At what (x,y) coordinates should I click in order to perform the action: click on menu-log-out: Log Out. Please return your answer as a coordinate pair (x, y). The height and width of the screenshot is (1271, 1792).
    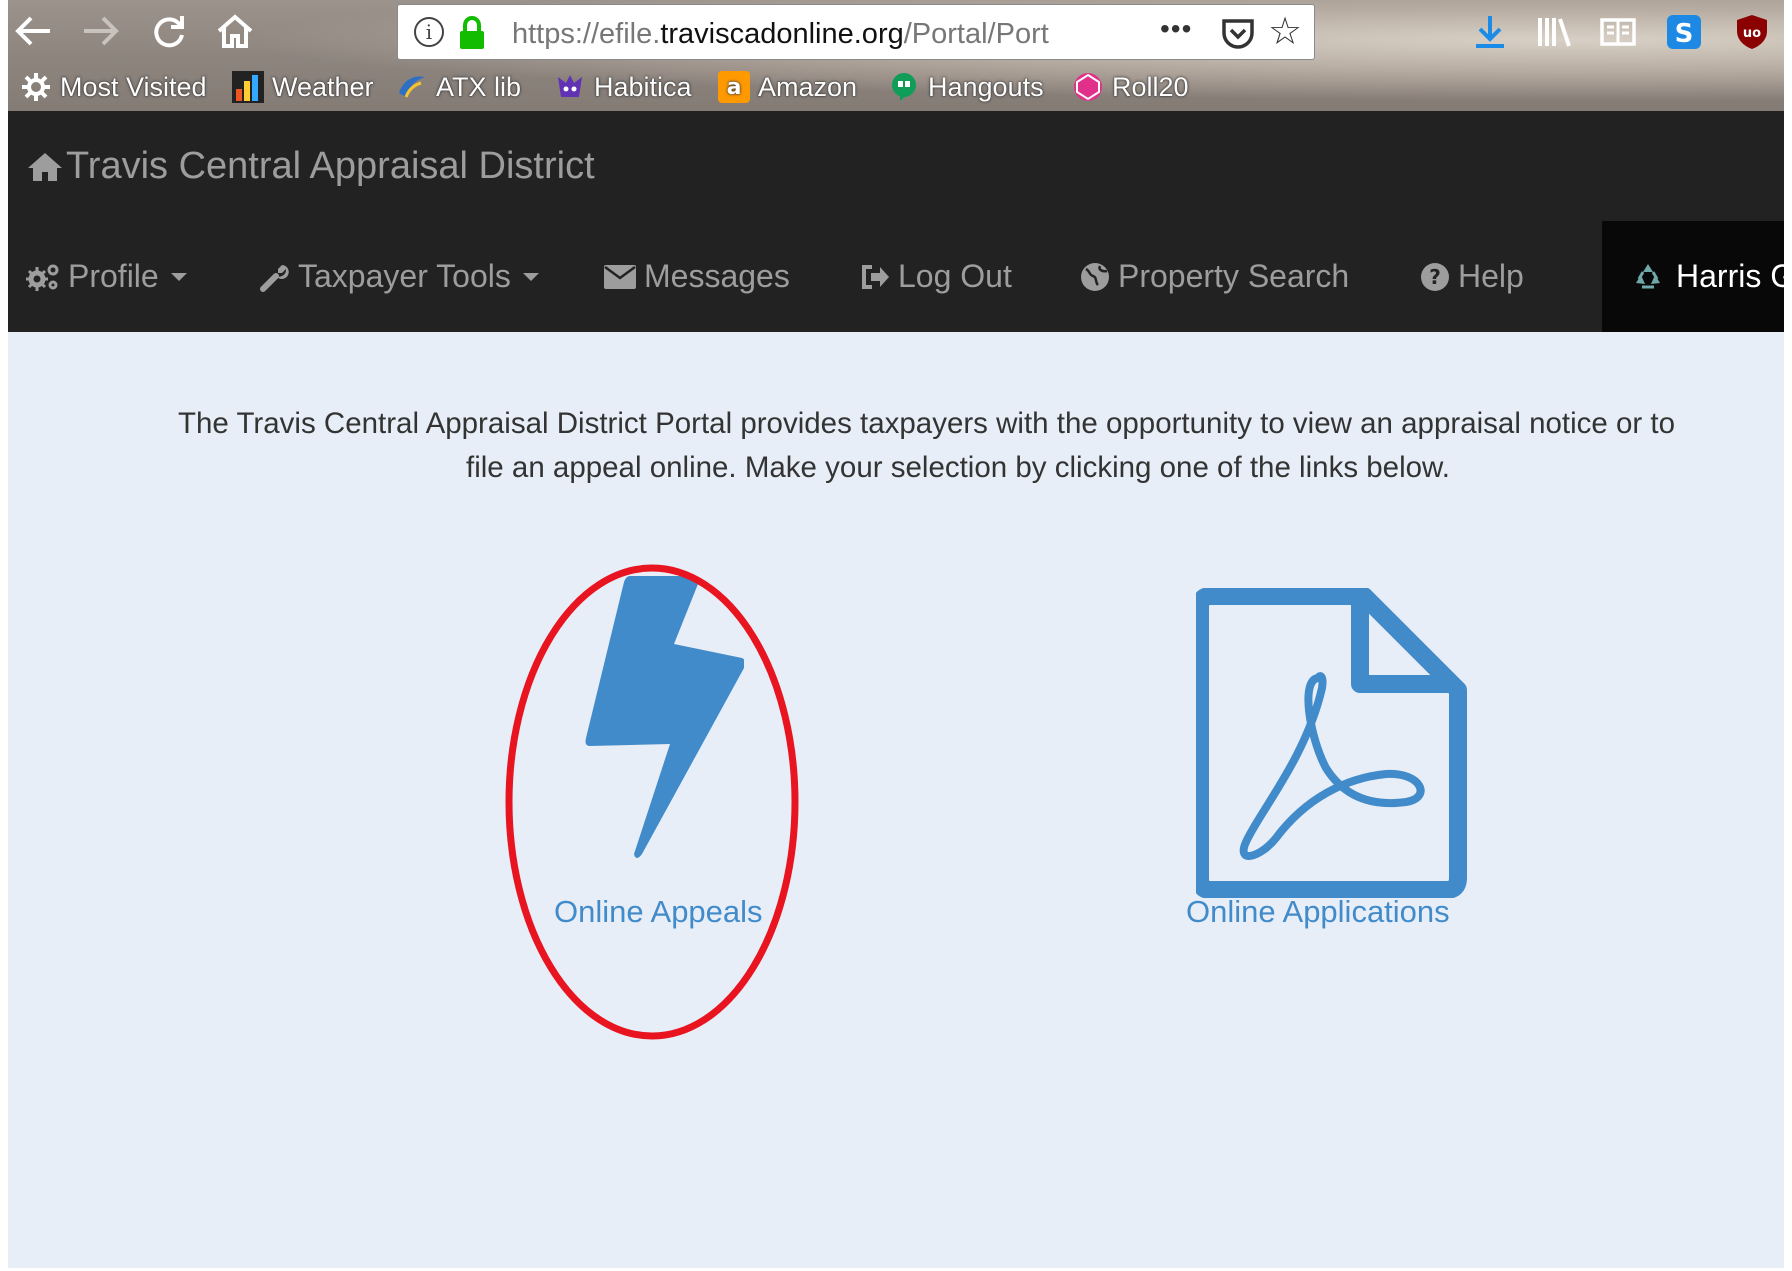
    Looking at the image, I should click on (936, 276).